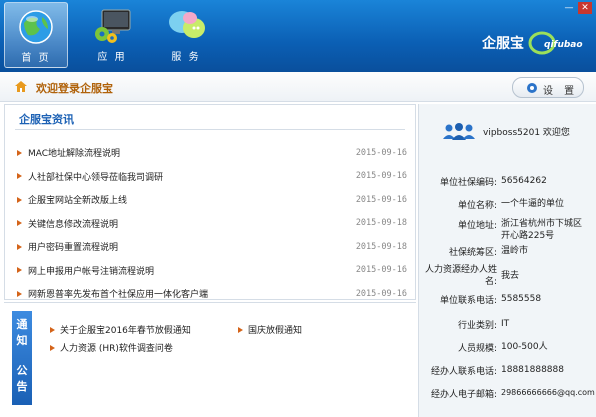 This screenshot has height=417, width=596. I want to click on info-value: 一个牛逼的单位, so click(533, 204).